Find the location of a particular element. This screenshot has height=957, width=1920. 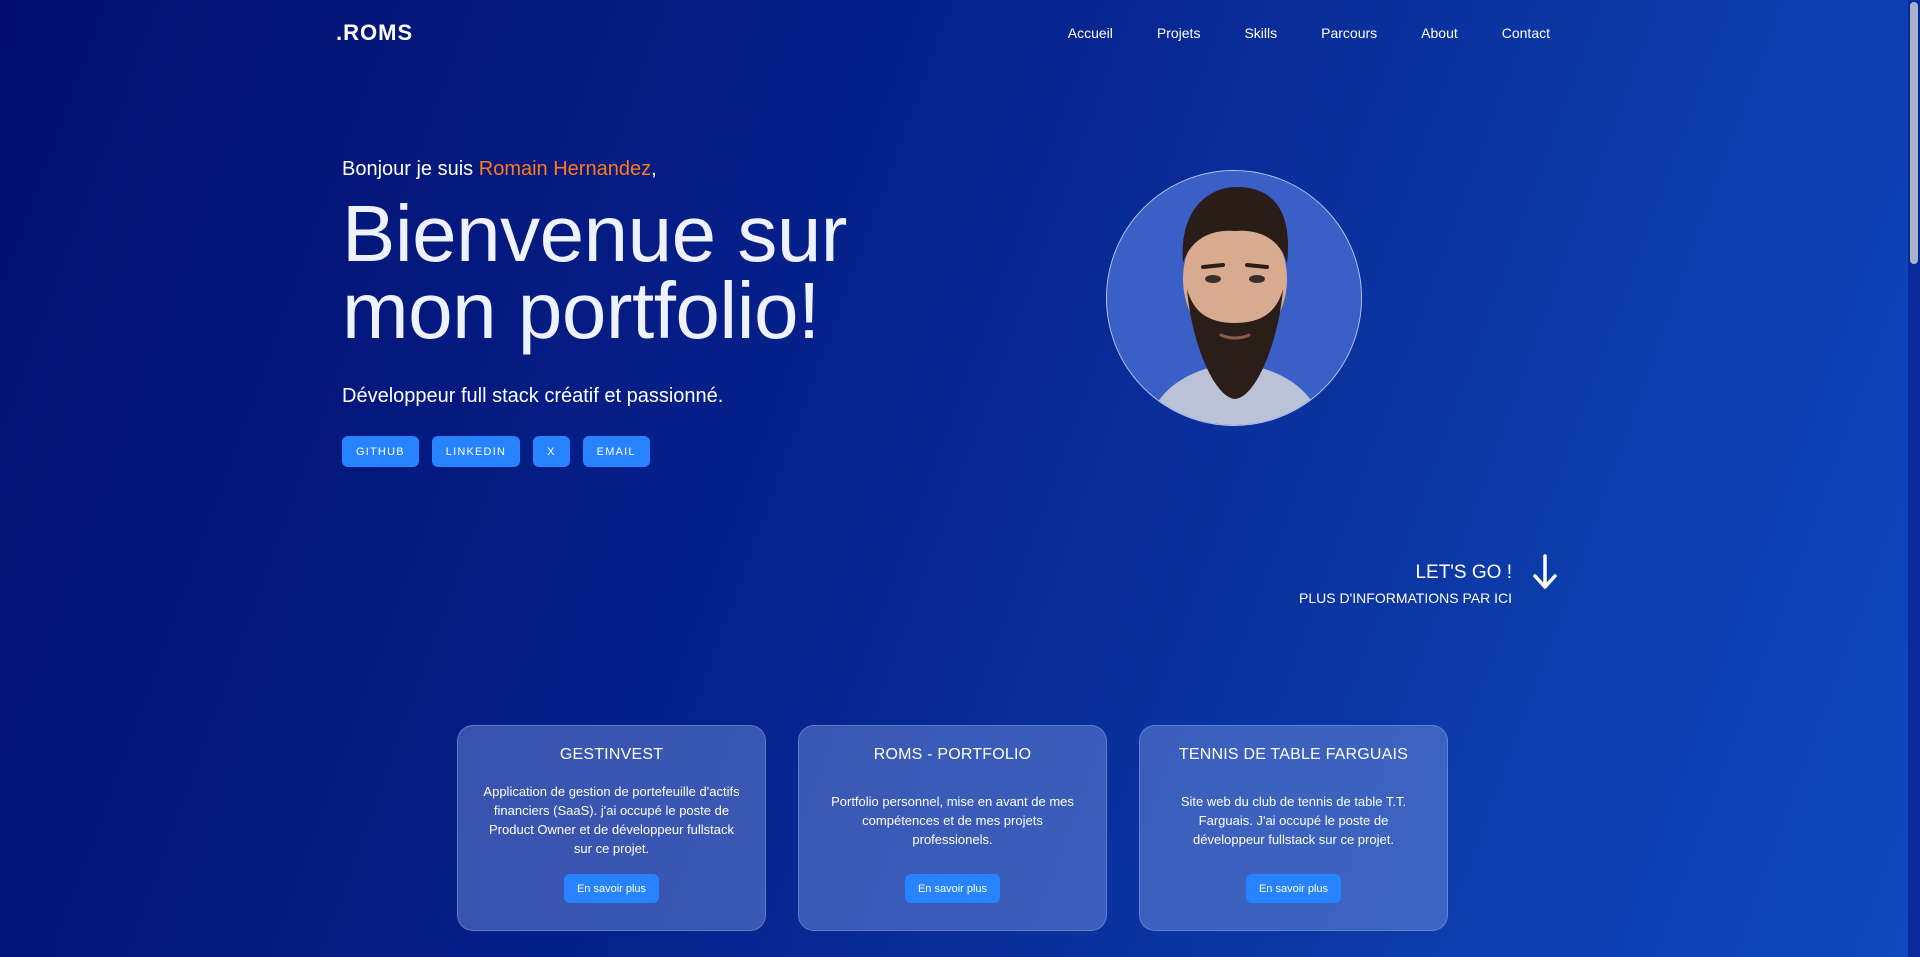

greeting-suffix: , is located at coordinates (654, 169).